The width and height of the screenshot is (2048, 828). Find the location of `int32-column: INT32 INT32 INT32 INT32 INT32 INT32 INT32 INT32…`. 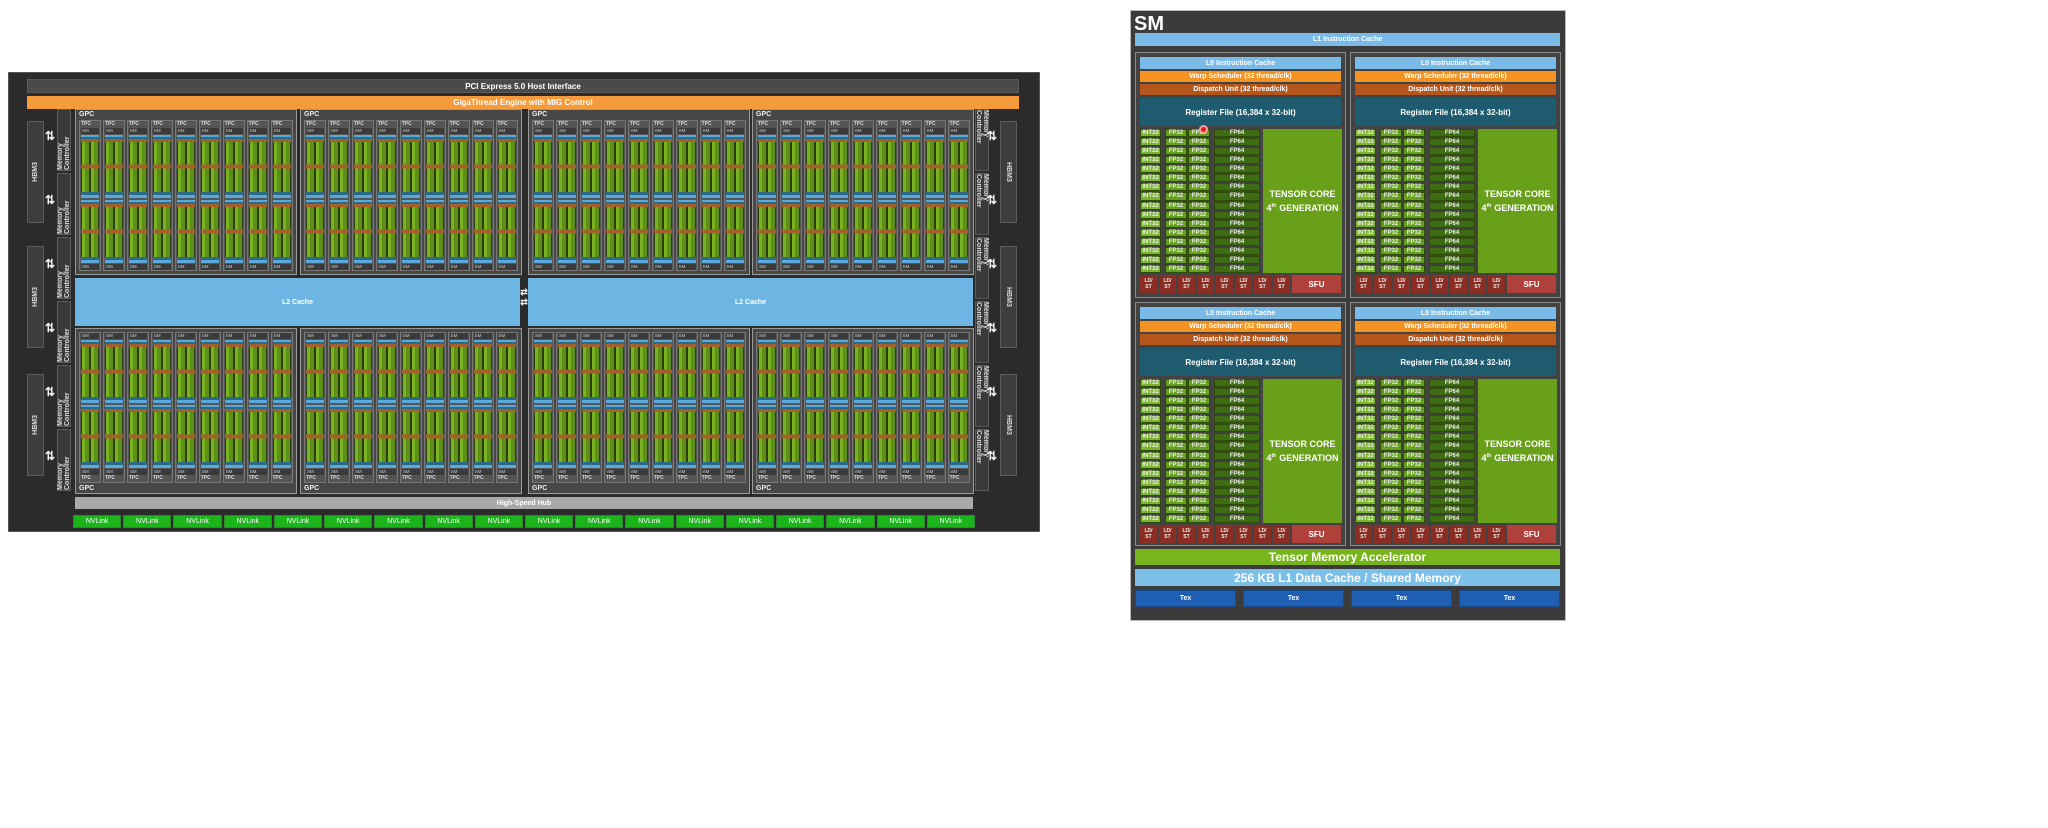

int32-column: INT32 INT32 INT32 INT32 INT32 INT32 INT32 INT32… is located at coordinates (1150, 451).